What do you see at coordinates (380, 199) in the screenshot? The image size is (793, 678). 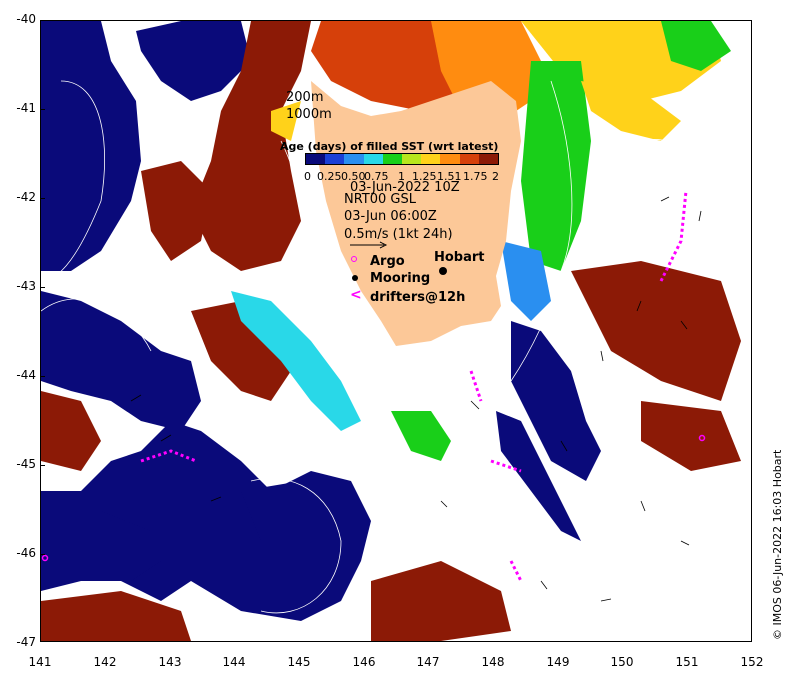 I see `current-source-label: NRT00 GSL` at bounding box center [380, 199].